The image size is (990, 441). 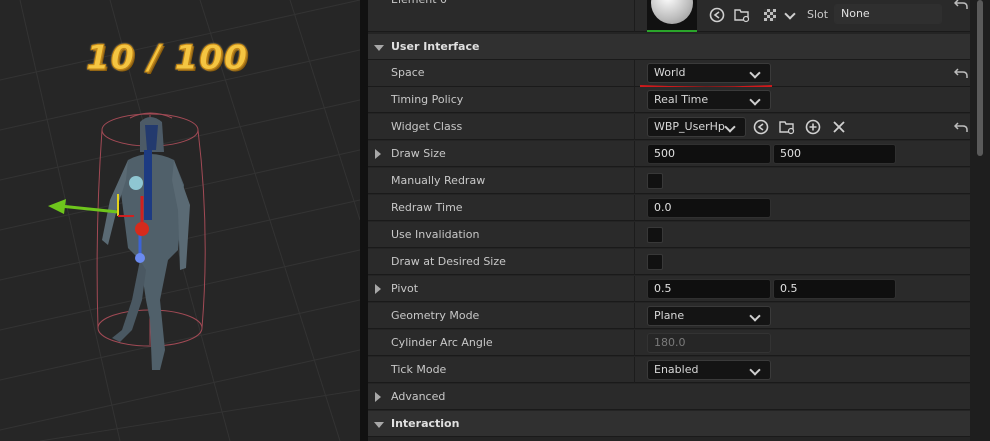 What do you see at coordinates (834, 154) in the screenshot?
I see `draw-size-y-field: 500` at bounding box center [834, 154].